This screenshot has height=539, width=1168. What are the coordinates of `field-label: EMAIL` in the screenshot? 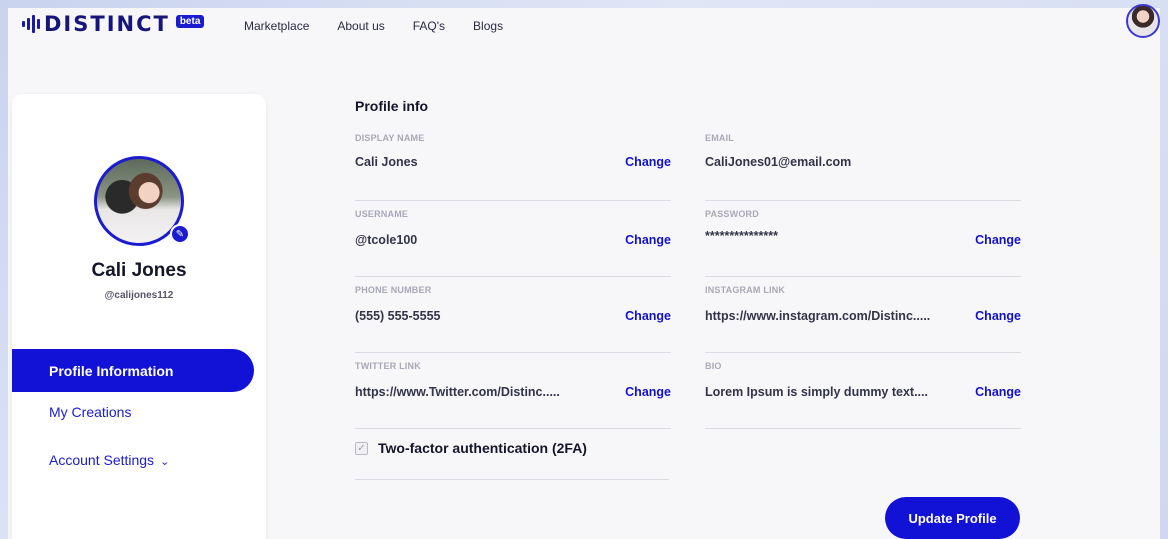 It's located at (719, 138).